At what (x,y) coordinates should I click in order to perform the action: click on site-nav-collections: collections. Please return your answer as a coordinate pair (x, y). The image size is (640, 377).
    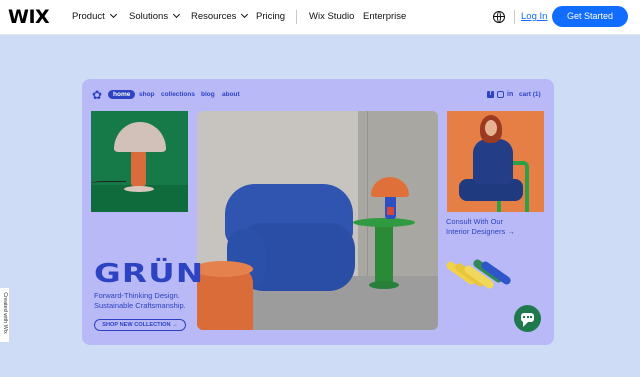
    Looking at the image, I should click on (178, 94).